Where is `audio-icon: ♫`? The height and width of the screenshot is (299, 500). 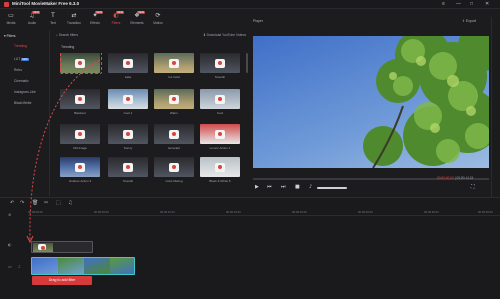
audio-icon: ♫ is located at coordinates (70, 203).